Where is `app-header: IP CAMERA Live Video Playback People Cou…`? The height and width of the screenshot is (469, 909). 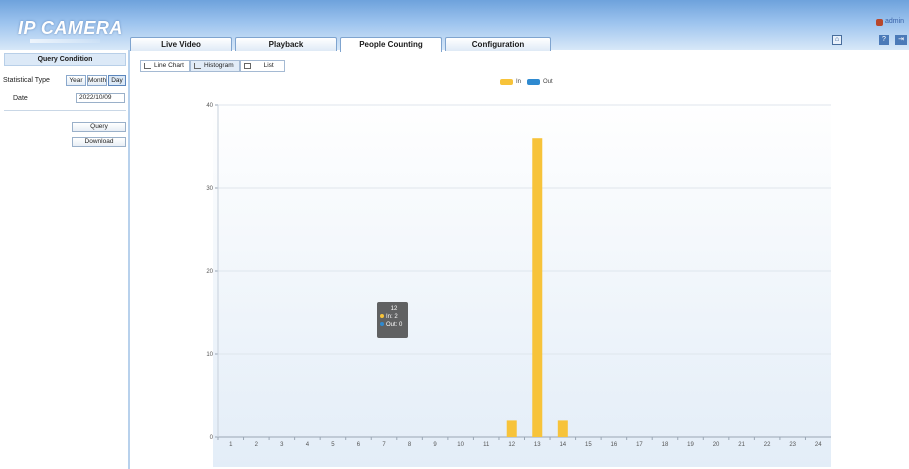
app-header: IP CAMERA Live Video Playback People Cou… is located at coordinates (454, 26).